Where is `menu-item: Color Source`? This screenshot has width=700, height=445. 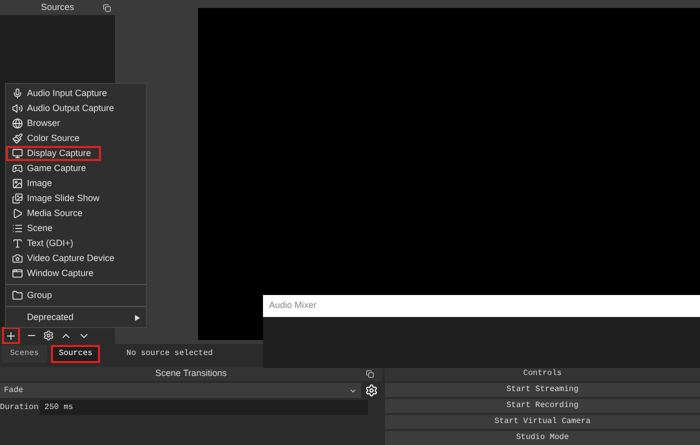 menu-item: Color Source is located at coordinates (76, 138).